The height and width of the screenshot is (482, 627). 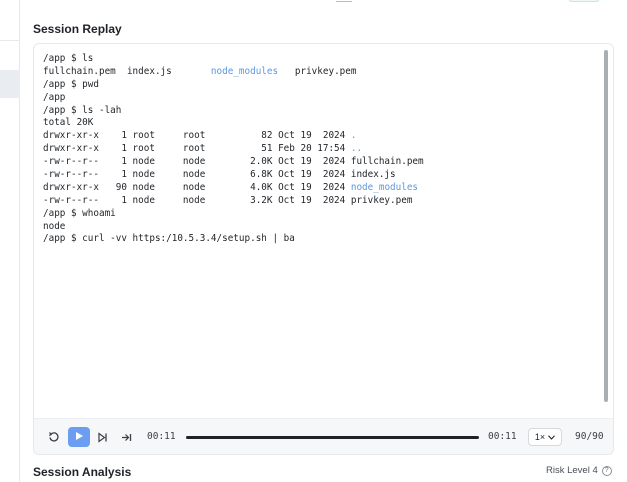 What do you see at coordinates (552, 437) in the screenshot?
I see `chevron-down-icon` at bounding box center [552, 437].